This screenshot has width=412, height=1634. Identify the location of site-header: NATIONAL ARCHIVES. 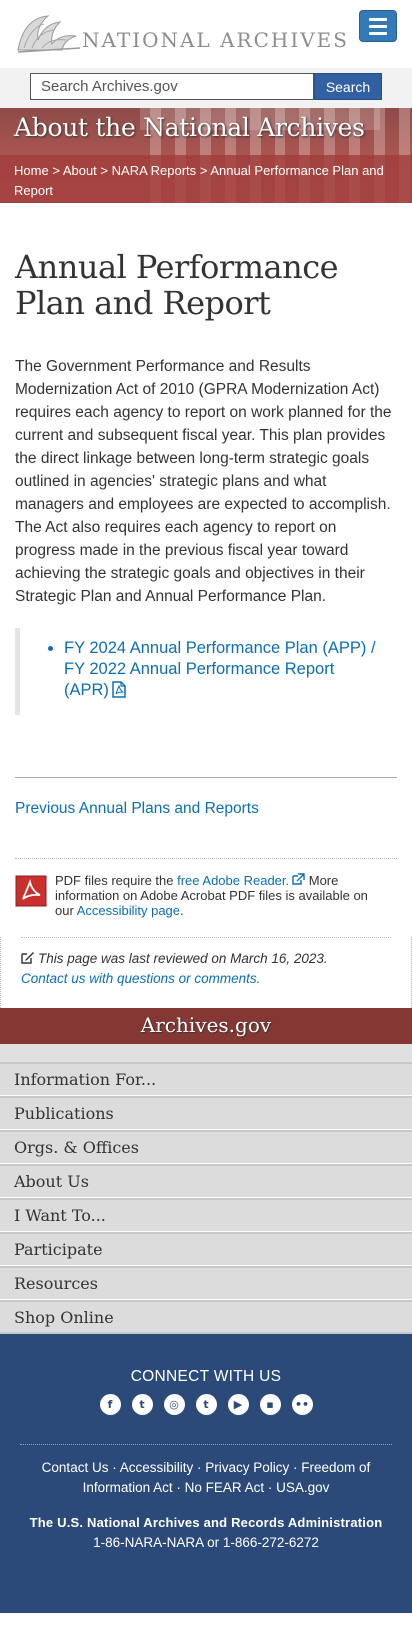
(206, 34).